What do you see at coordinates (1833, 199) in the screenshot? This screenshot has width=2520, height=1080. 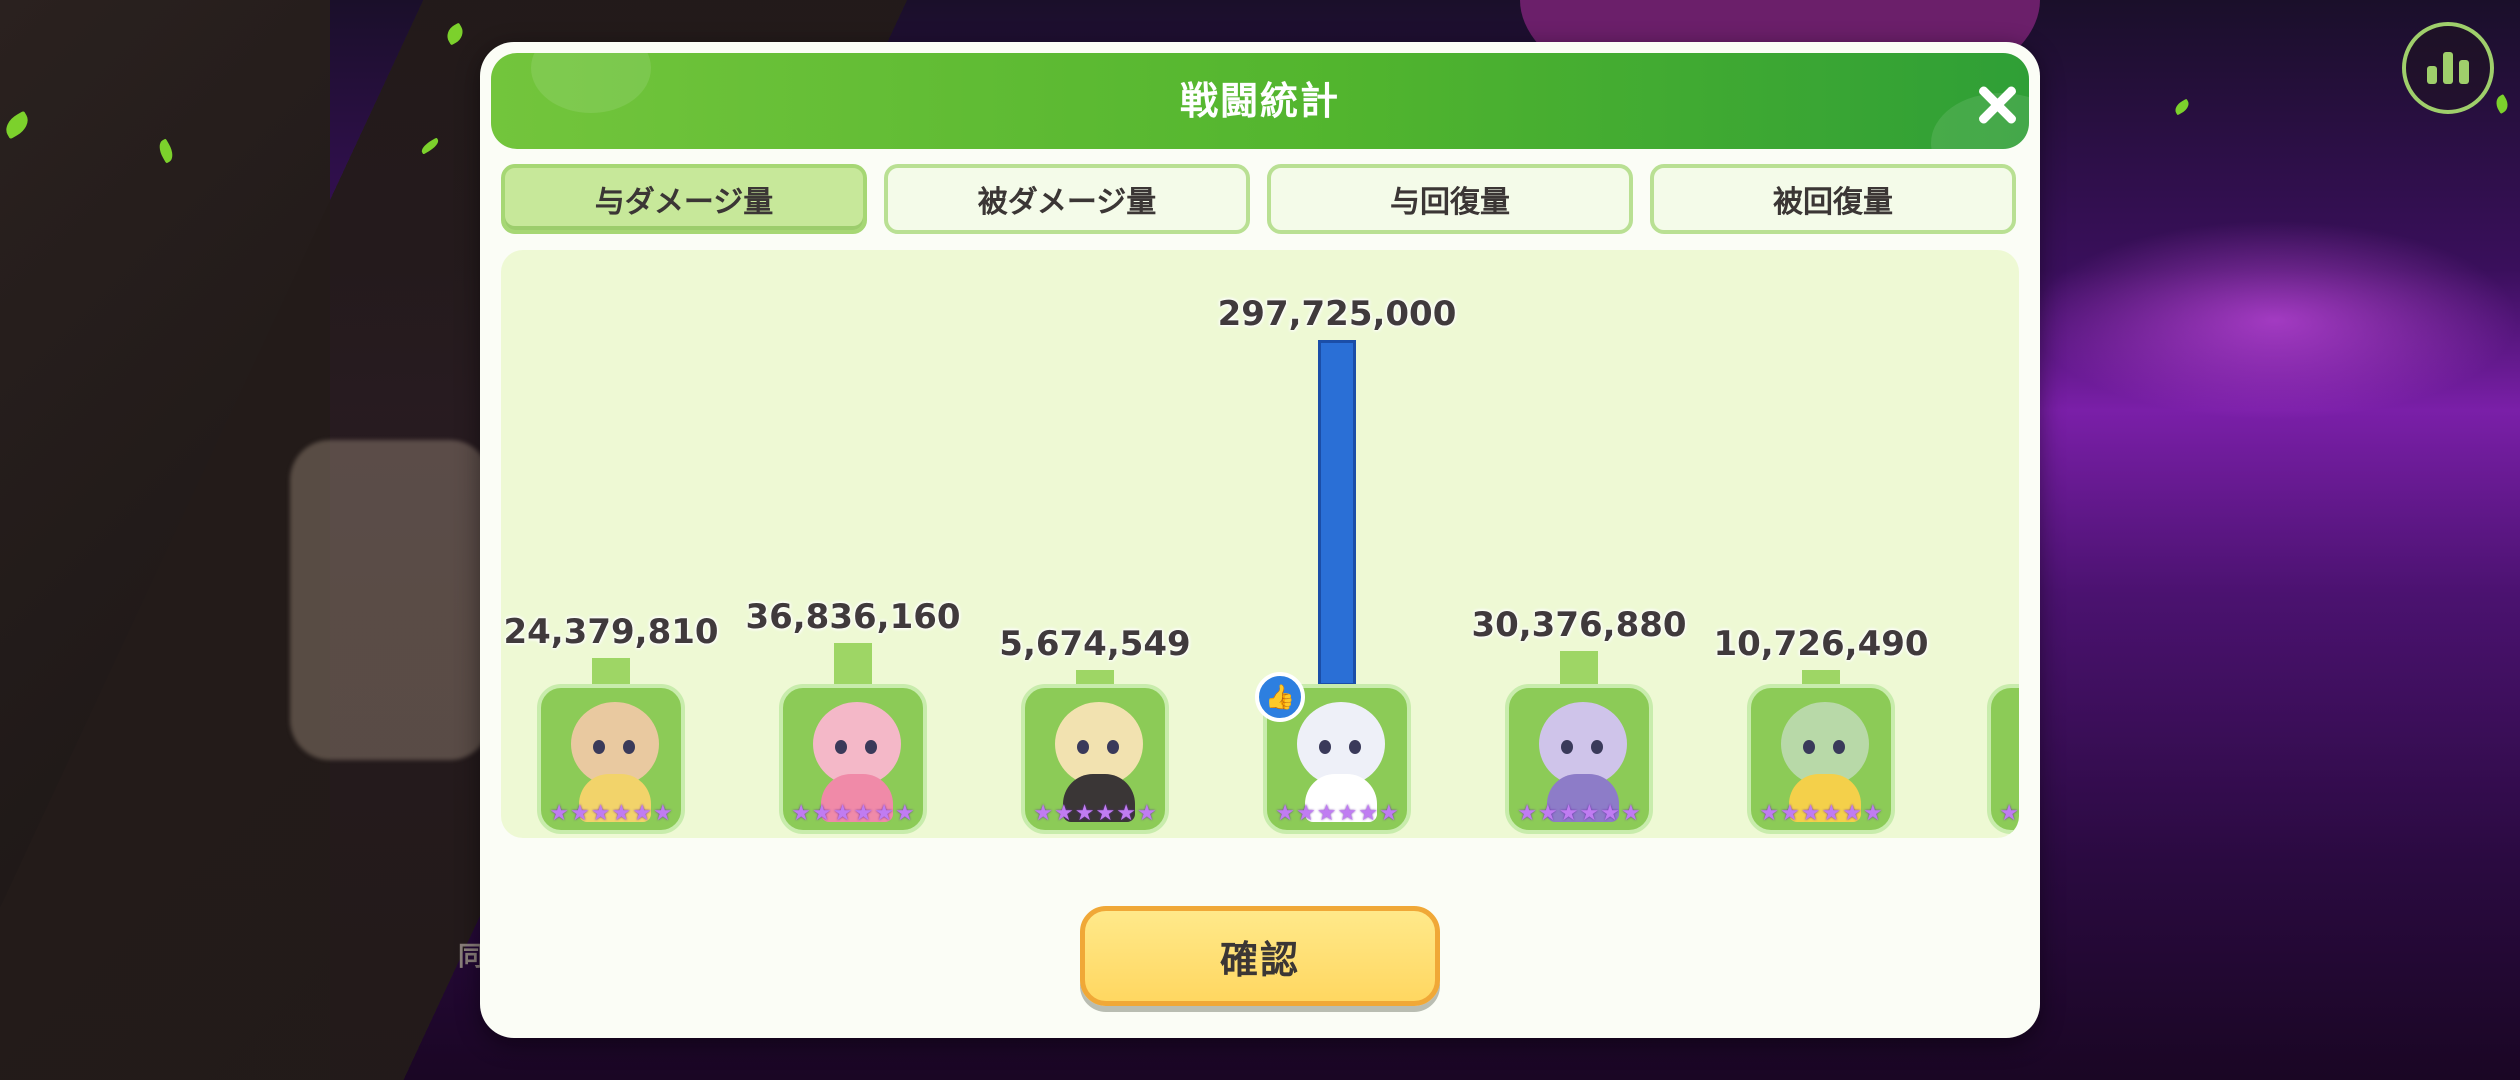 I see `tab-healing-received: 被回復量` at bounding box center [1833, 199].